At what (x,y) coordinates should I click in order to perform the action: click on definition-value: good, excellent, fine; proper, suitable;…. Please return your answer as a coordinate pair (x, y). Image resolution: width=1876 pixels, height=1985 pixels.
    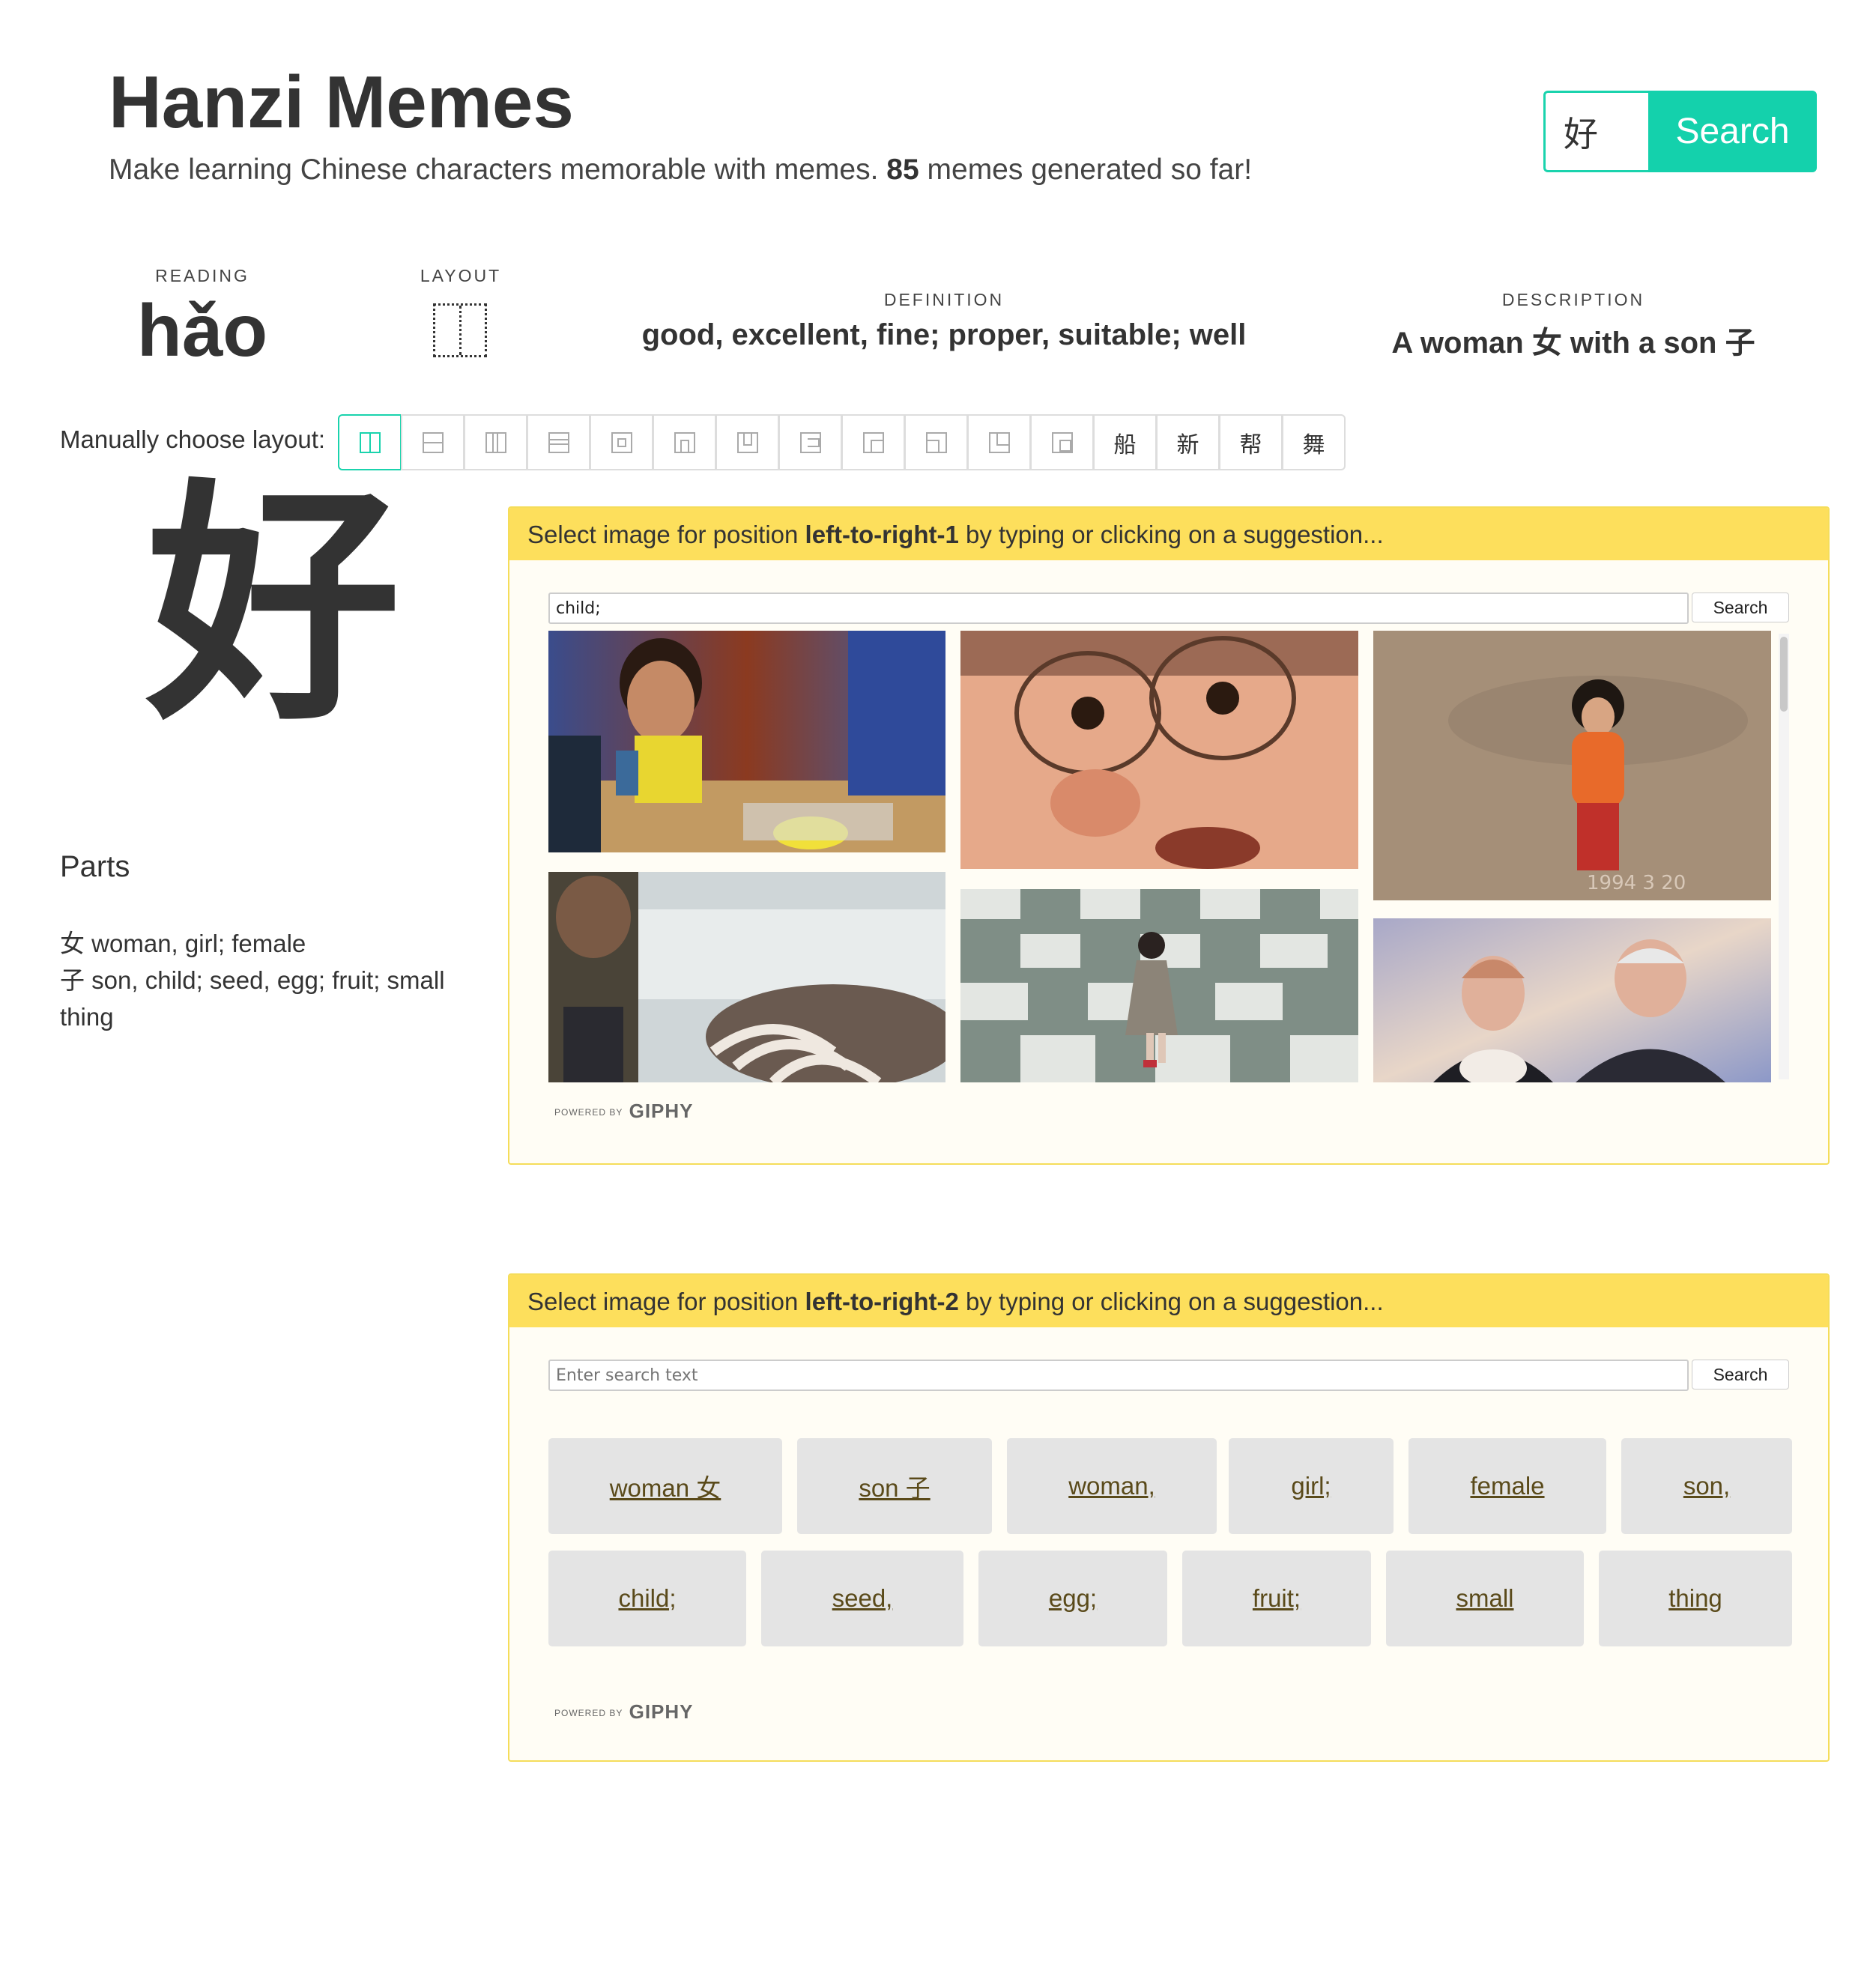
    Looking at the image, I should click on (944, 334).